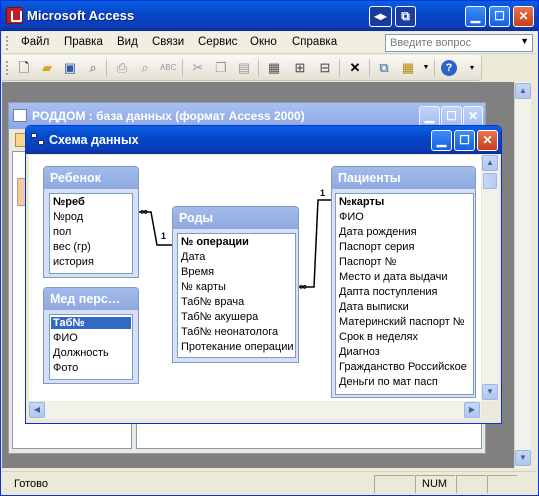 This screenshot has width=539, height=496. Describe the element at coordinates (449, 68) in the screenshot. I see `help-icon: ?` at that location.